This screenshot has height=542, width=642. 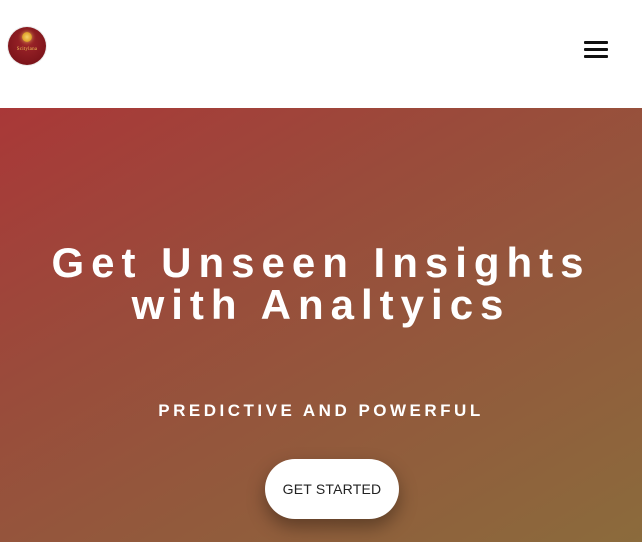 I want to click on get-started-button: GET STARTED, so click(x=332, y=489).